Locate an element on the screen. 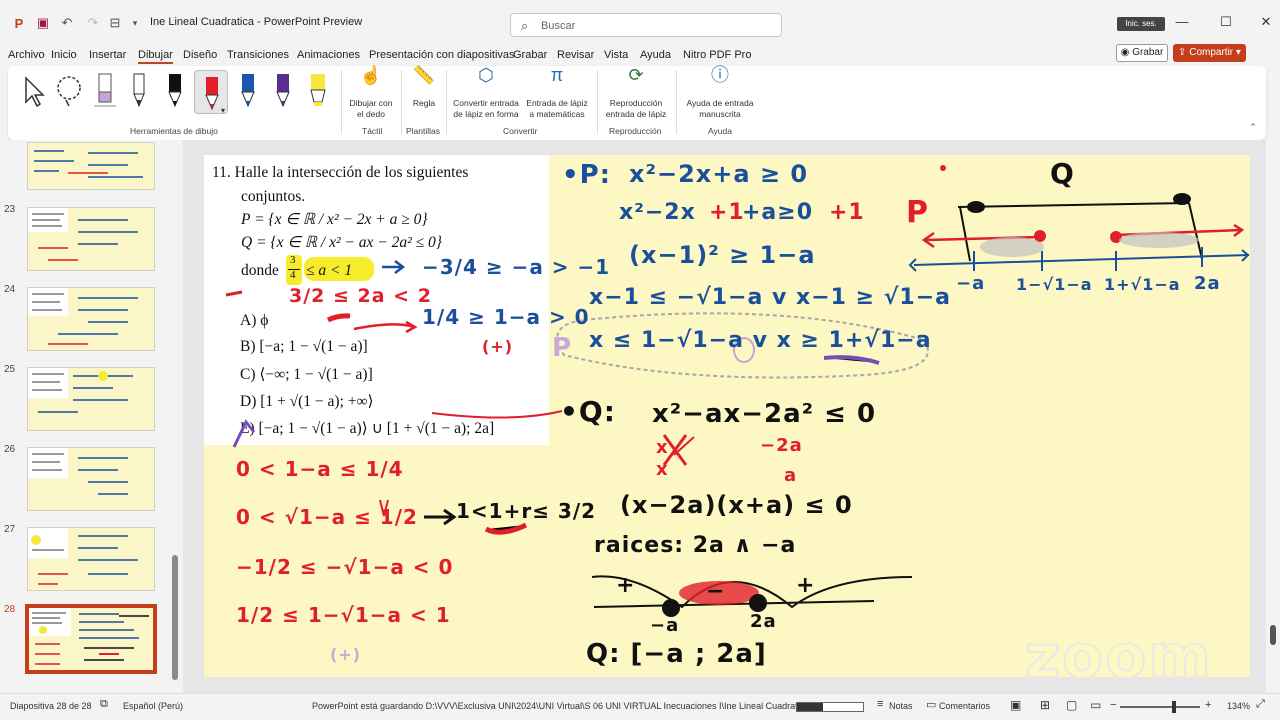  share-label: Compartir is located at coordinates (1211, 52).